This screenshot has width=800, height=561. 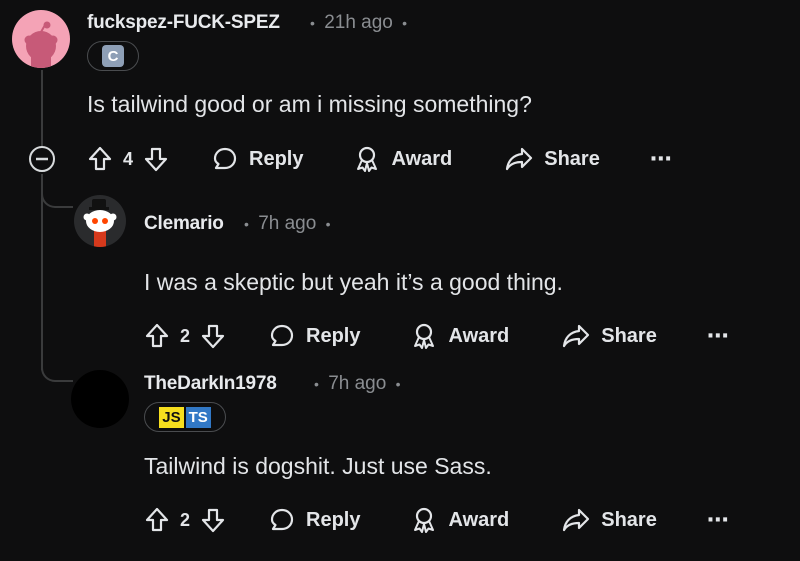 I want to click on timestamp: 21h ago, so click(x=358, y=22).